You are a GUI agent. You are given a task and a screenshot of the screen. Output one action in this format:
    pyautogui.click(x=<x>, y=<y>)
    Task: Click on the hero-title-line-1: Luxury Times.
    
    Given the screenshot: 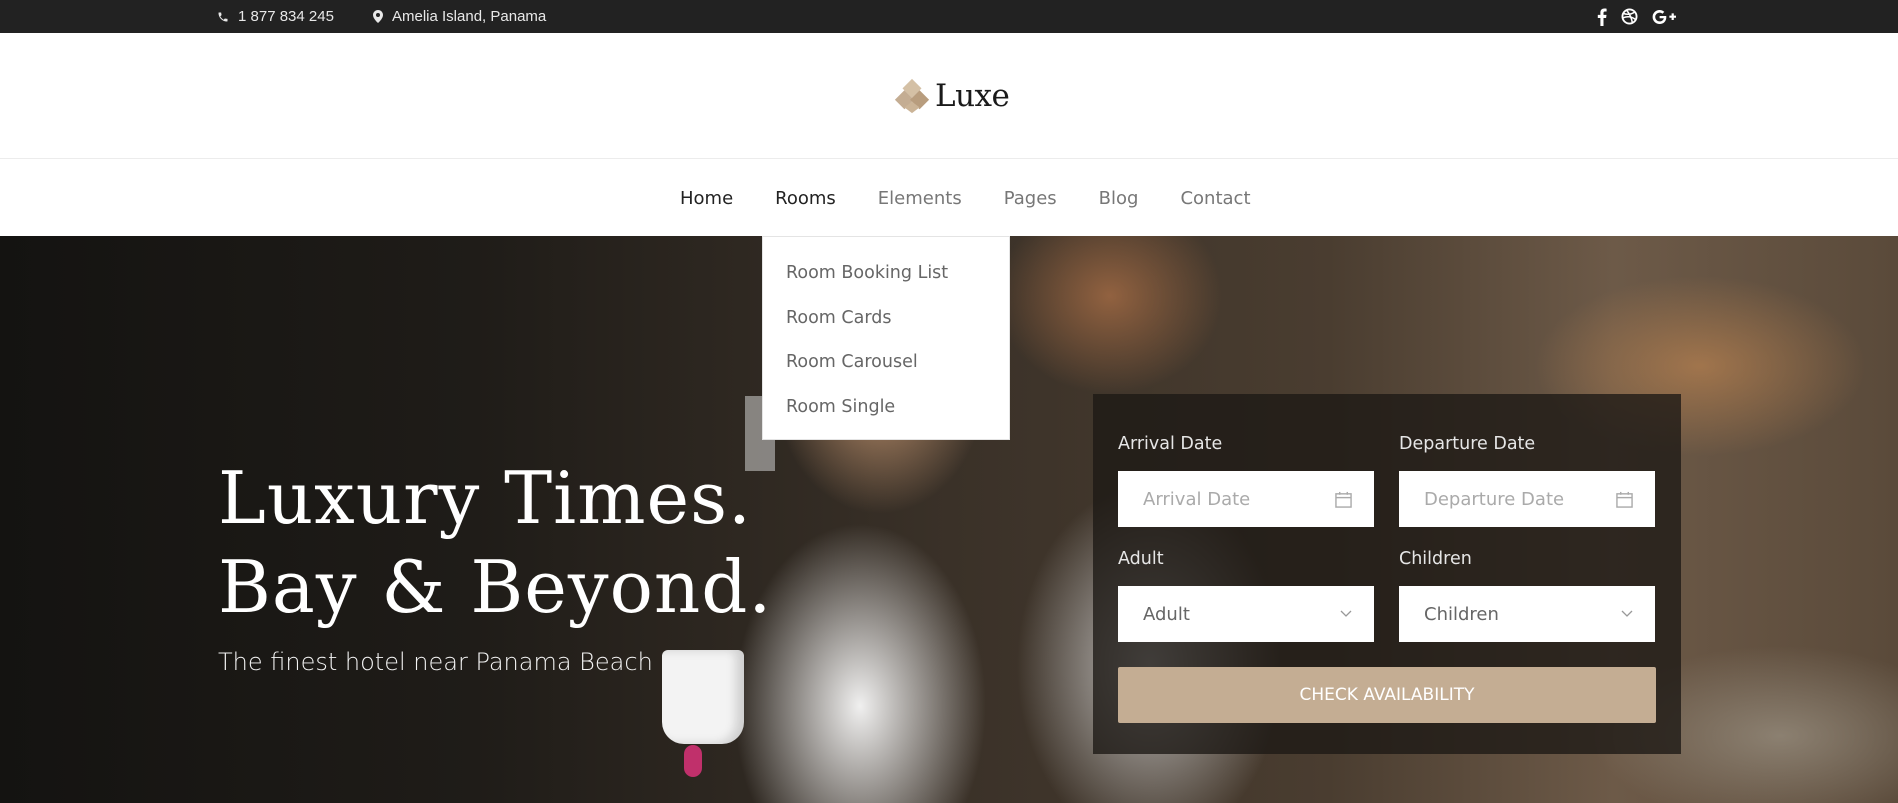 What is the action you would take?
    pyautogui.click(x=485, y=498)
    